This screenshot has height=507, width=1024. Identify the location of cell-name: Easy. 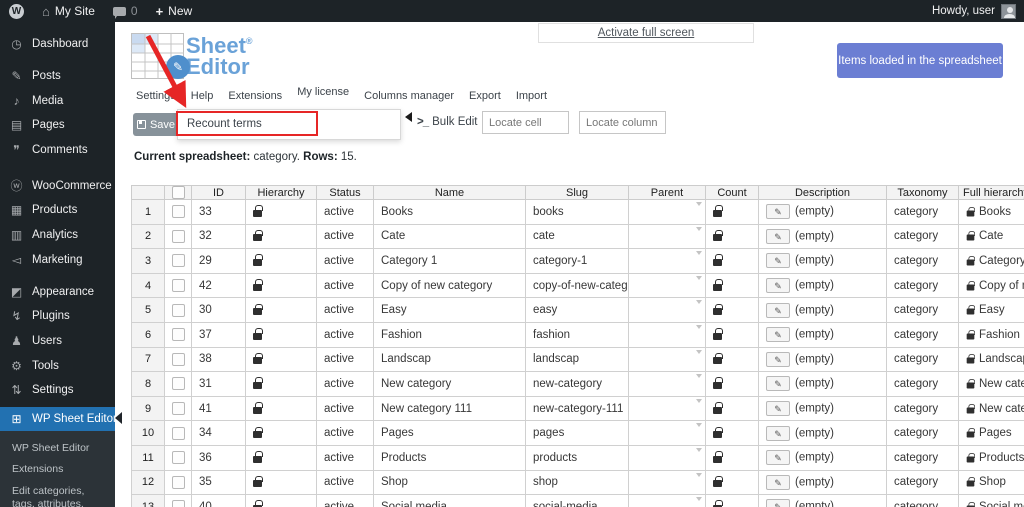
(449, 310).